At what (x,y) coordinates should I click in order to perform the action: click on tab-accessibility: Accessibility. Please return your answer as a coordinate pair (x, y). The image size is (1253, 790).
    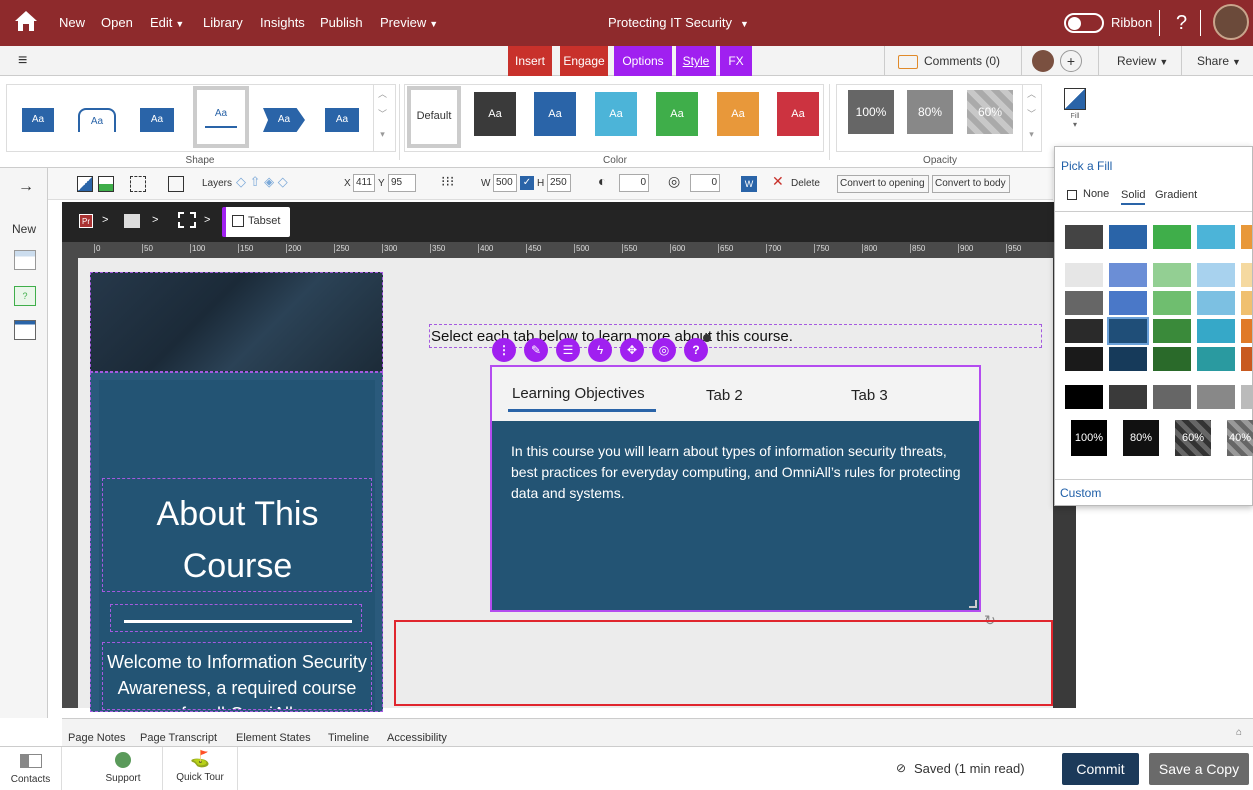
    Looking at the image, I should click on (417, 738).